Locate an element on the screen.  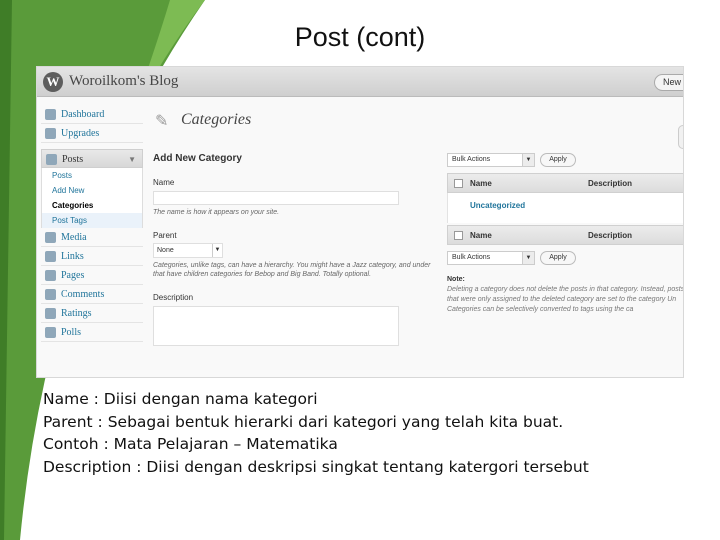
submenu-item-categories: Categories is located at coordinates (92, 205).